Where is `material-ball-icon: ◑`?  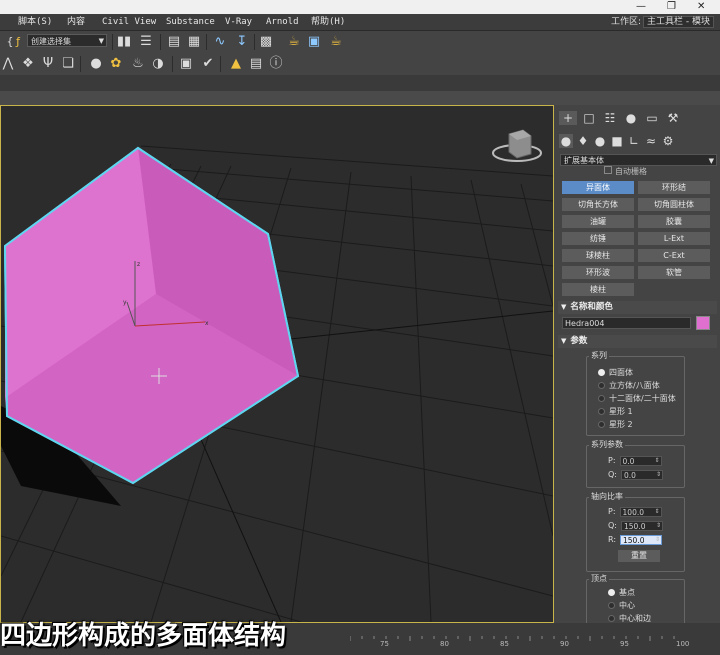 material-ball-icon: ◑ is located at coordinates (158, 64).